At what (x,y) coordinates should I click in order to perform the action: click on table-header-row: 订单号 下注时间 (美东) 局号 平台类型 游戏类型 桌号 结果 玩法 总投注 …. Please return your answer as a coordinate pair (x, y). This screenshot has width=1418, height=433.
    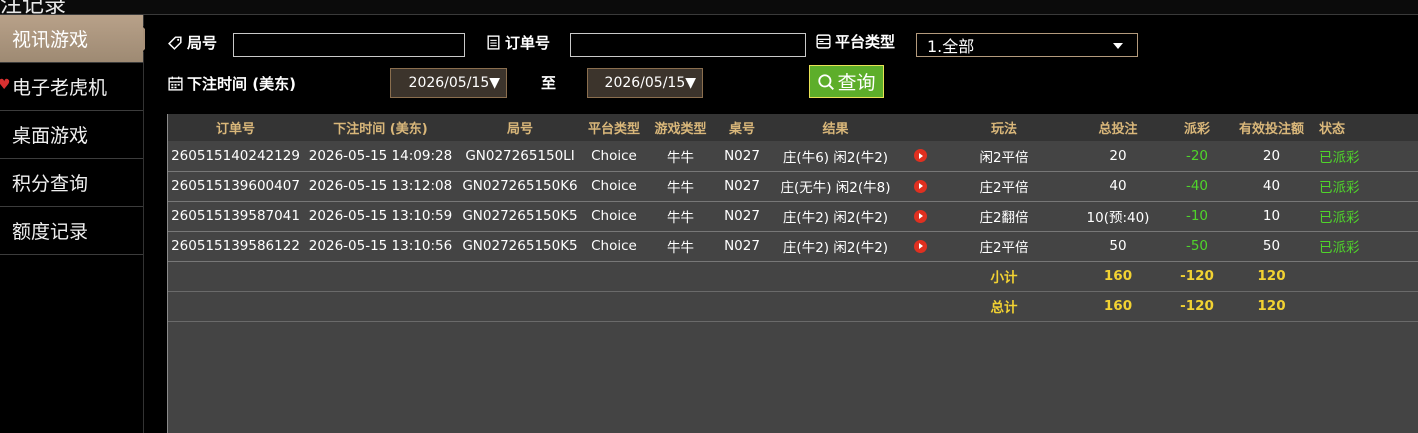
    Looking at the image, I should click on (793, 127).